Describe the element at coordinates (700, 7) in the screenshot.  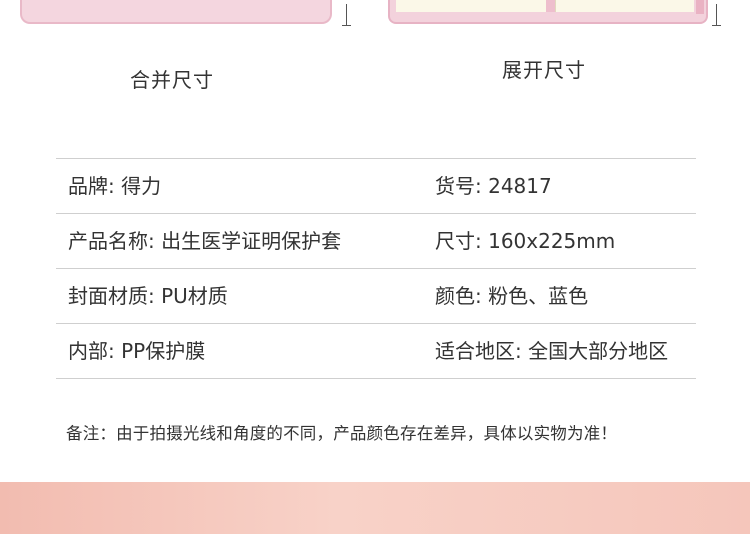
I see `open-folder-strap` at that location.